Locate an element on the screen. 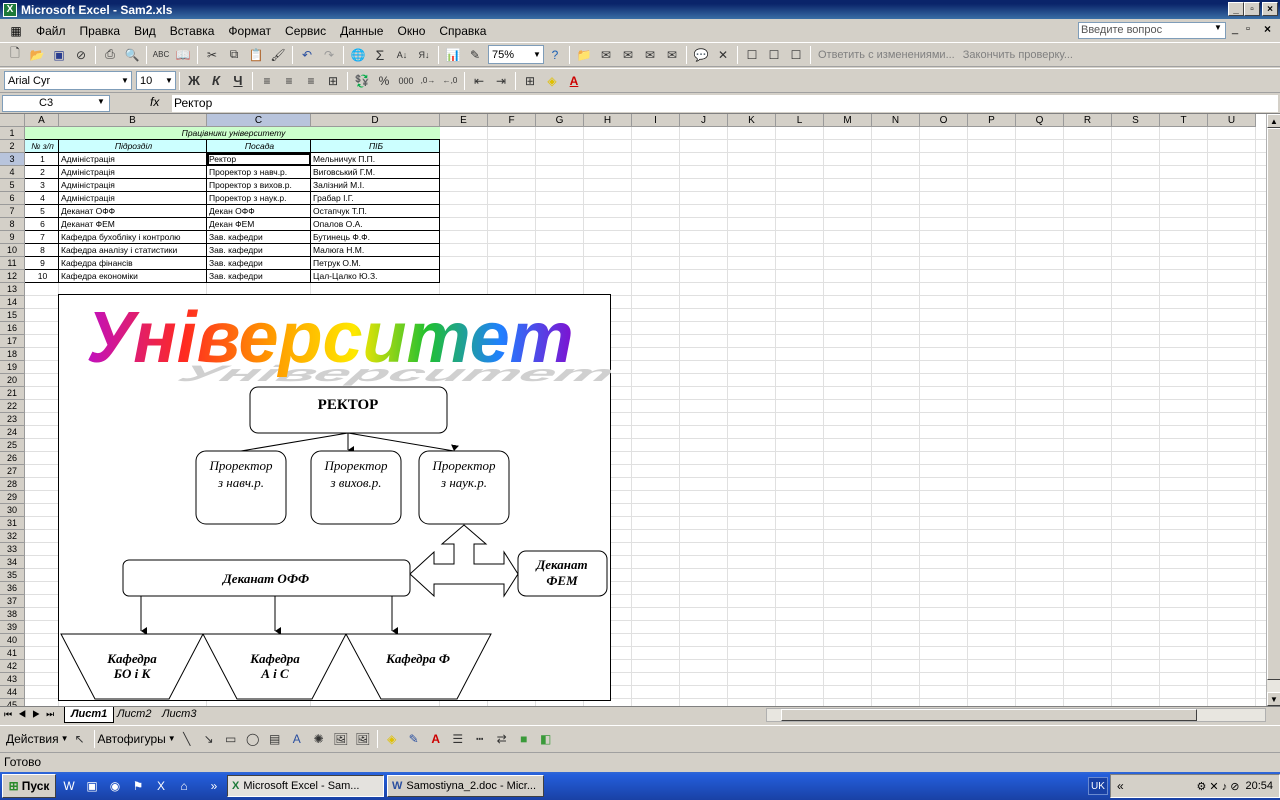 This screenshot has width=1280, height=800. table-cell: 8 is located at coordinates (42, 250).